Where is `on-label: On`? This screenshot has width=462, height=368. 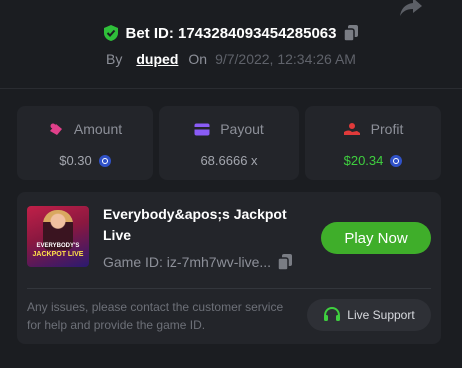
on-label: On is located at coordinates (198, 59).